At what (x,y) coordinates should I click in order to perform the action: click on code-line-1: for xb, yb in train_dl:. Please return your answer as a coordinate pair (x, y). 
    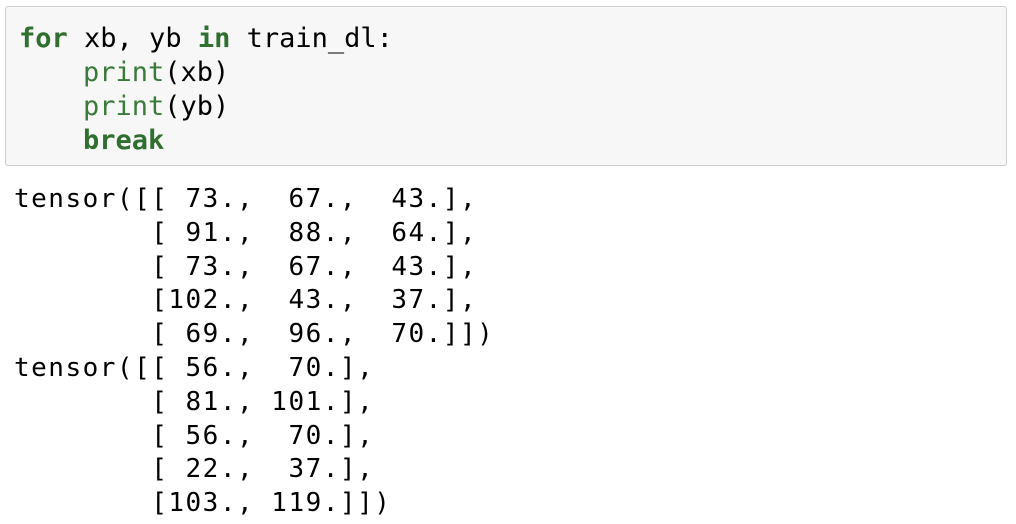
    Looking at the image, I should click on (206, 39).